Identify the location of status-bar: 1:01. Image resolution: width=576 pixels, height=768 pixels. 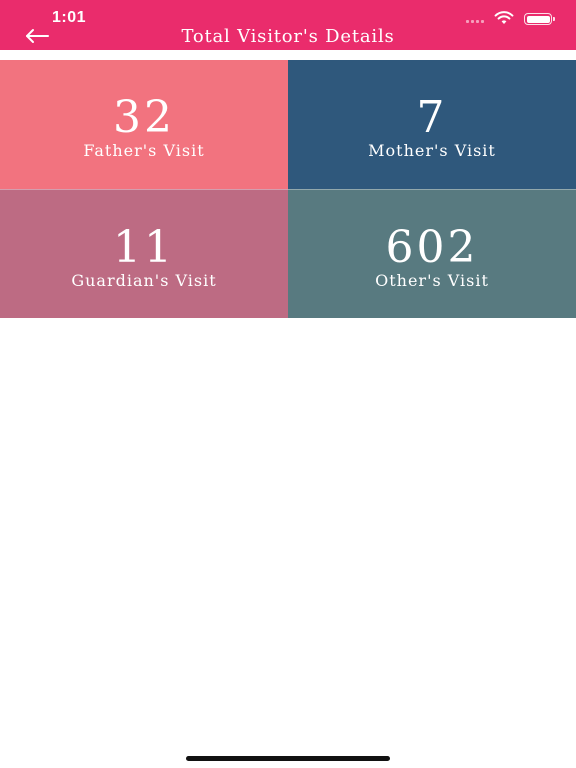
(288, 13).